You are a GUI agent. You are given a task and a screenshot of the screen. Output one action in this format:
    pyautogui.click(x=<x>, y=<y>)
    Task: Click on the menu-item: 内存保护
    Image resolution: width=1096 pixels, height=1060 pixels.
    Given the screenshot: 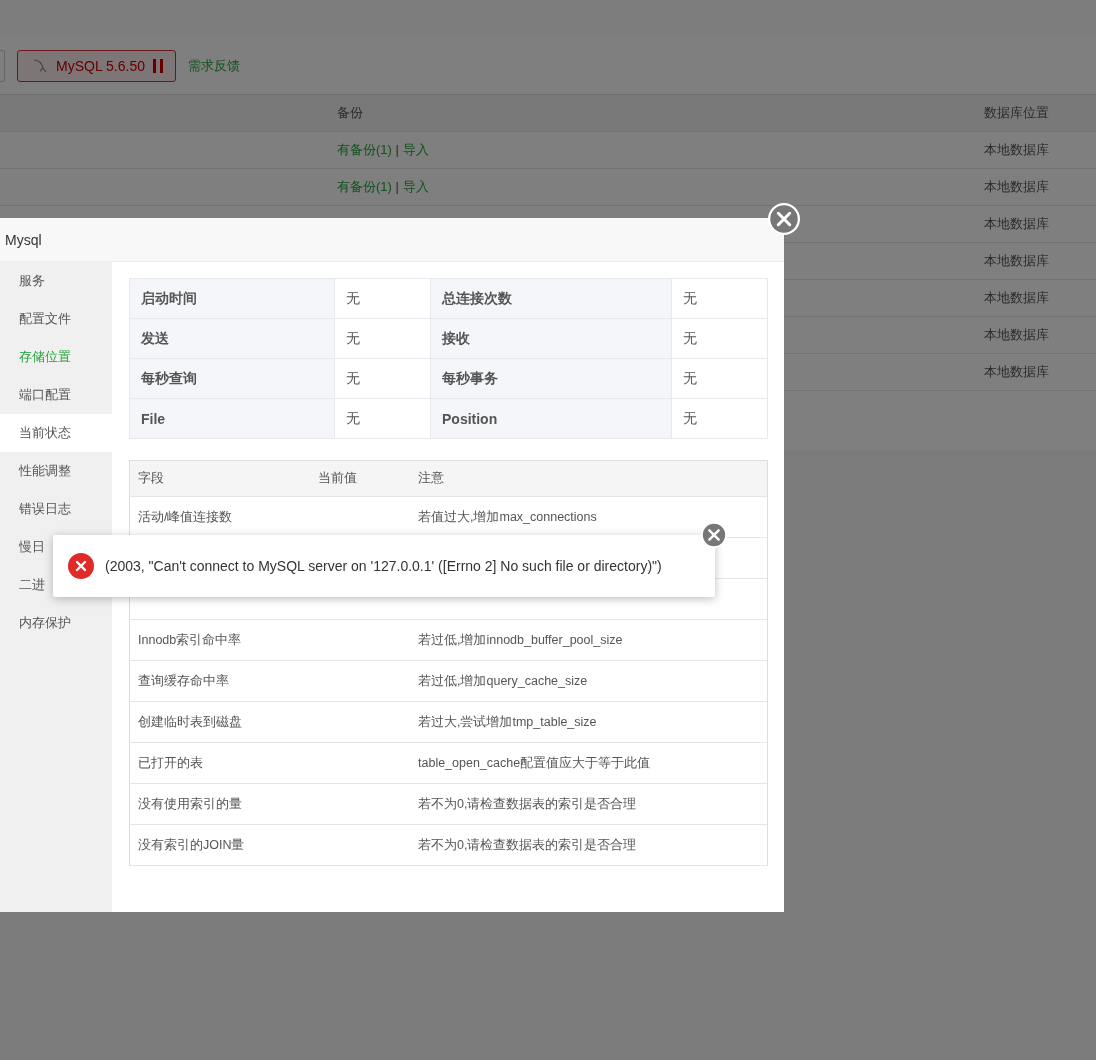 What is the action you would take?
    pyautogui.click(x=56, y=623)
    